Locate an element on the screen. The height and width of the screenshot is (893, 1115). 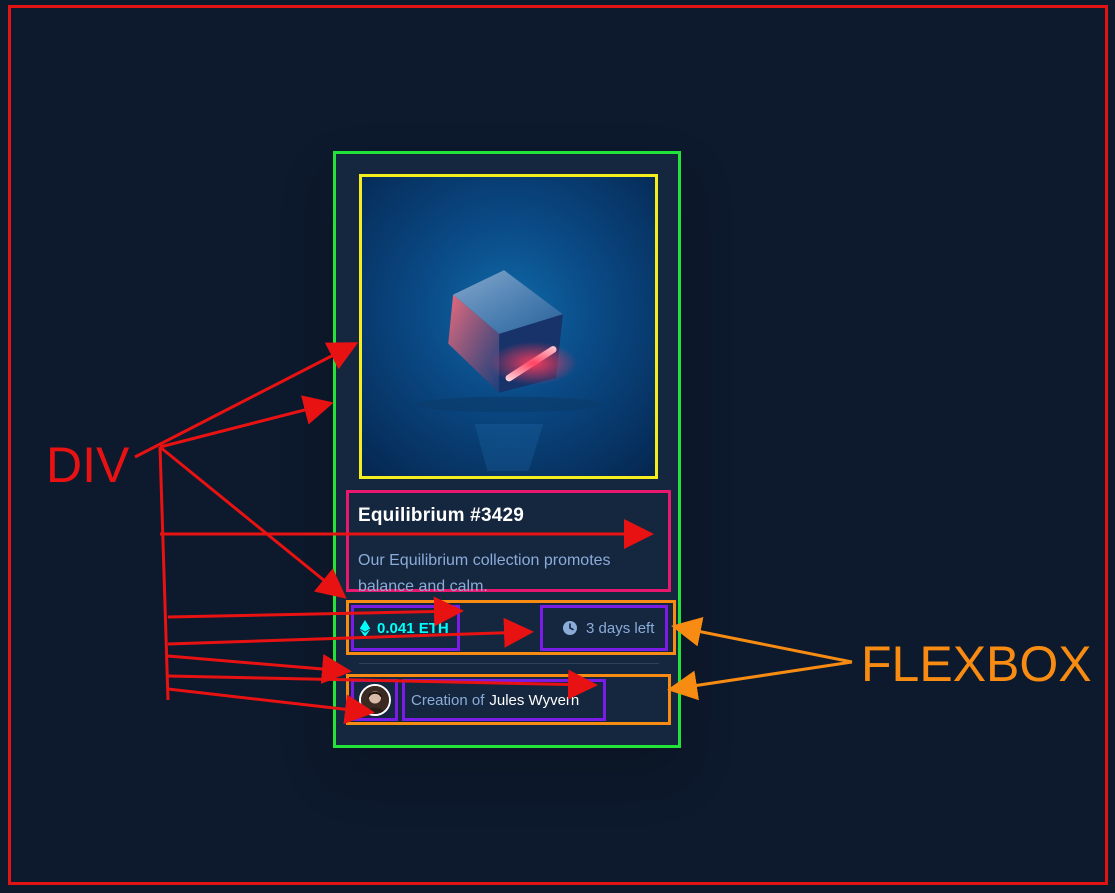
time-box: 3 days left is located at coordinates (604, 628).